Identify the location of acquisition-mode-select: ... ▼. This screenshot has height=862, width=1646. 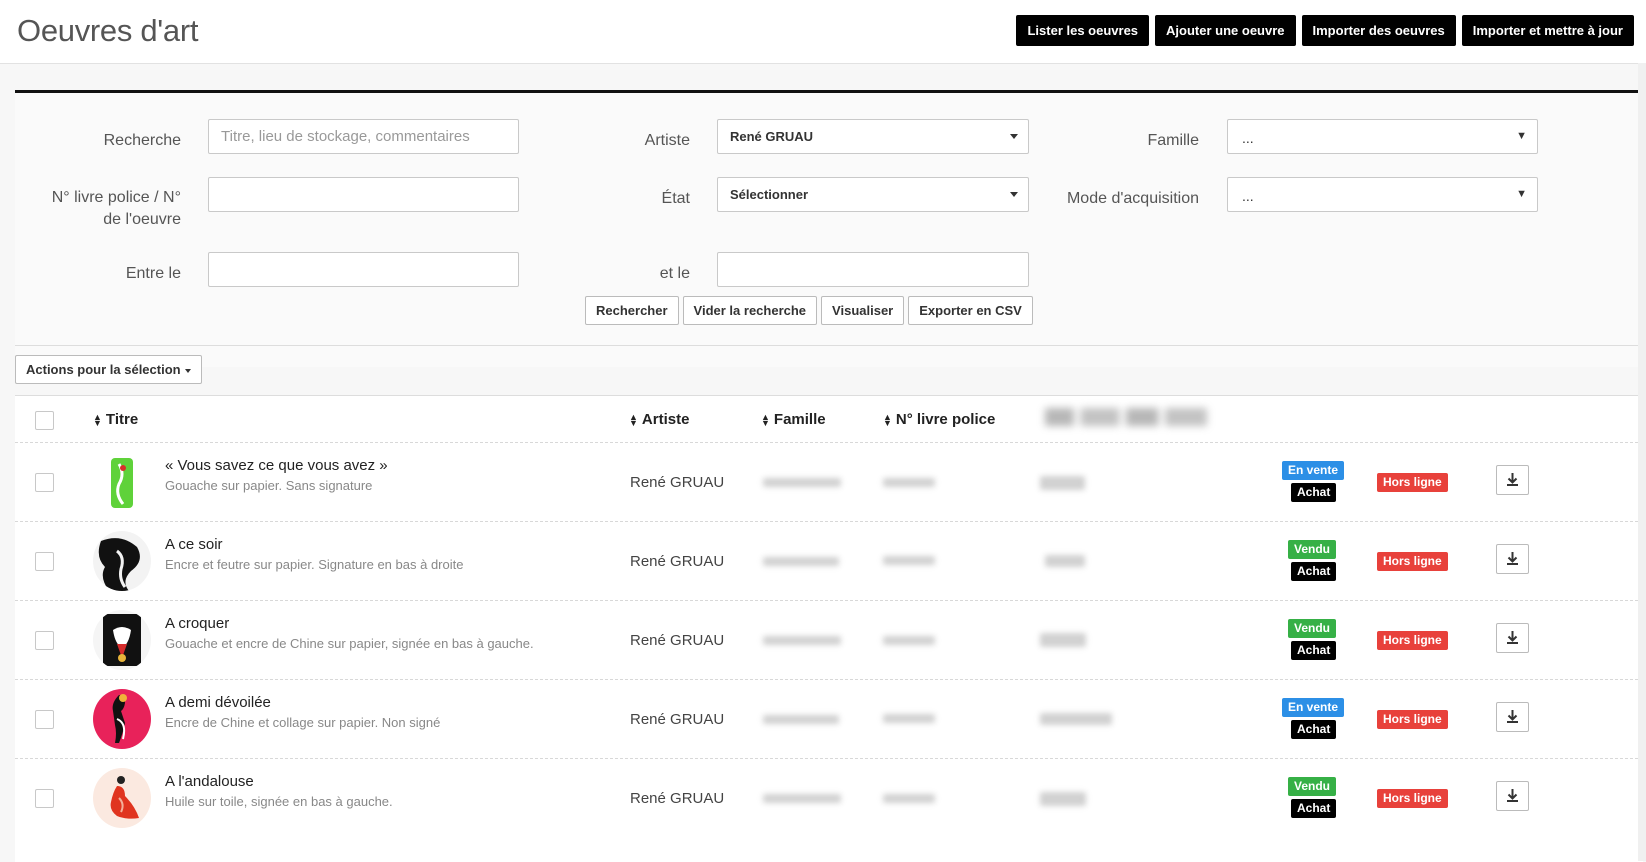
(1382, 194).